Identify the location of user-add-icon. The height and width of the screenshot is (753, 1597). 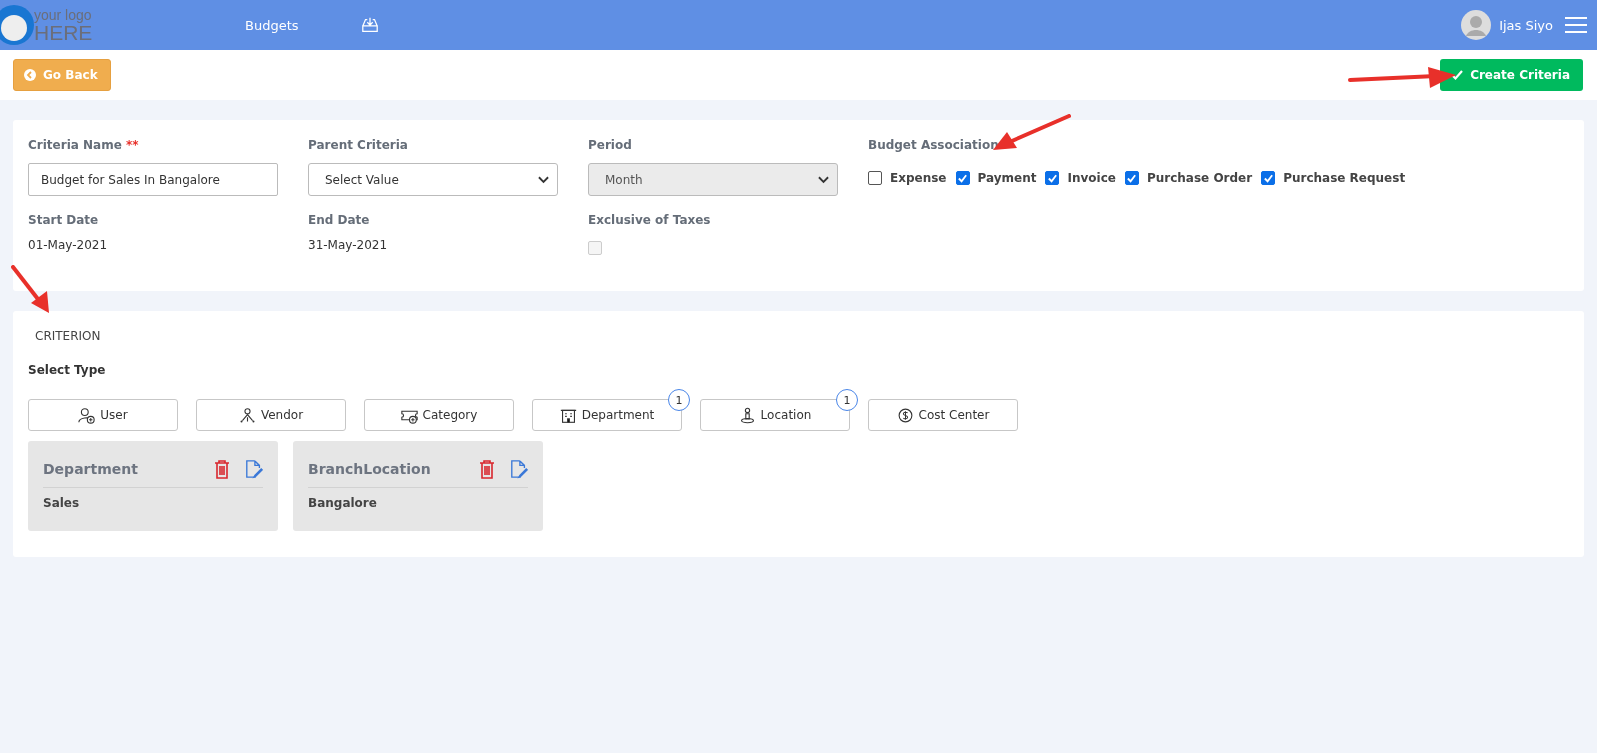
(87, 415).